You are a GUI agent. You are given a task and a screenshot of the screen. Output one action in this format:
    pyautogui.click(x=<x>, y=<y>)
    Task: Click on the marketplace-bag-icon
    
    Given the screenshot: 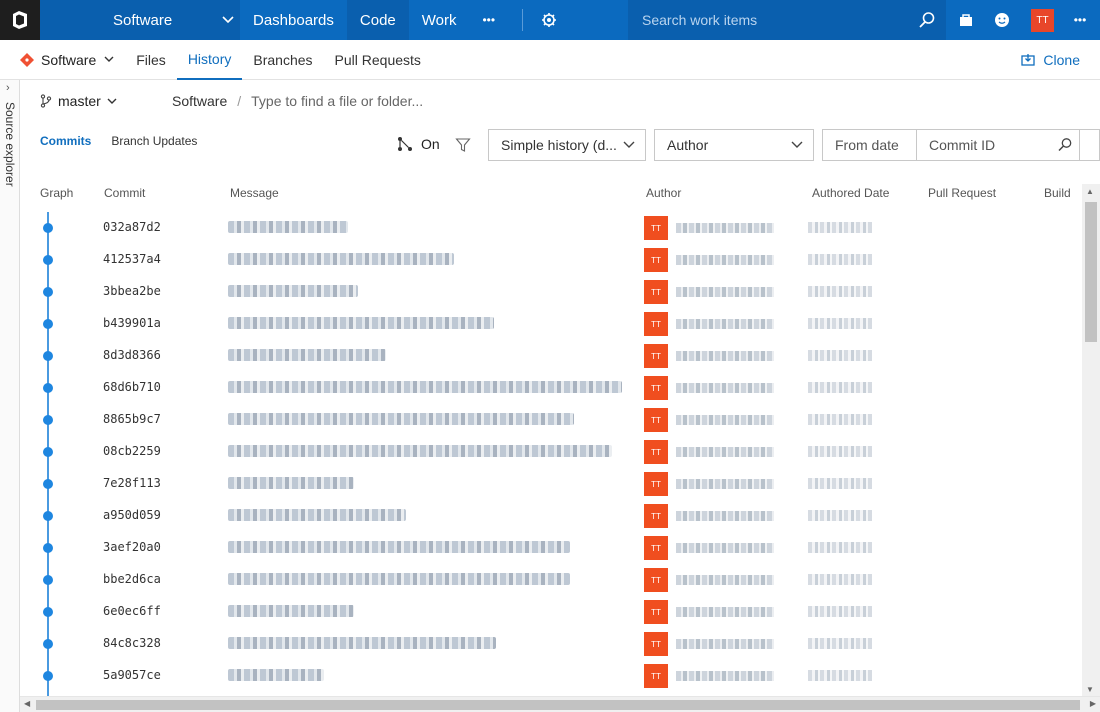 What is the action you would take?
    pyautogui.click(x=966, y=20)
    